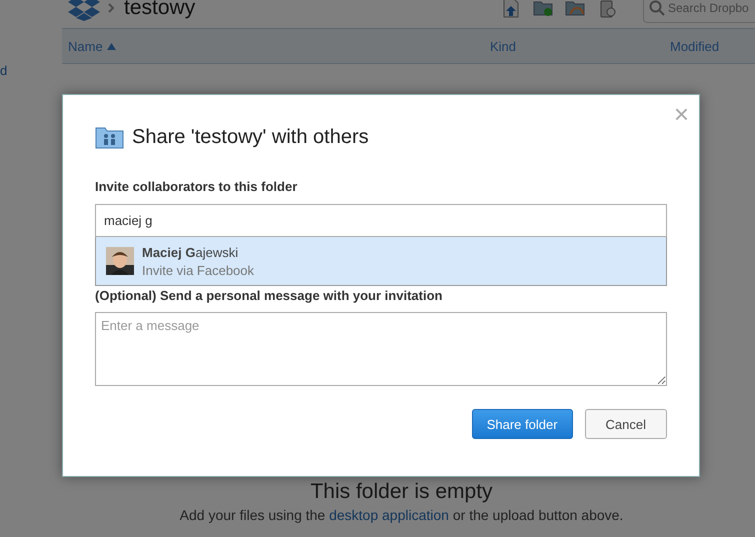 This screenshot has height=537, width=755. I want to click on desktop-app-link: desktop application, so click(389, 515).